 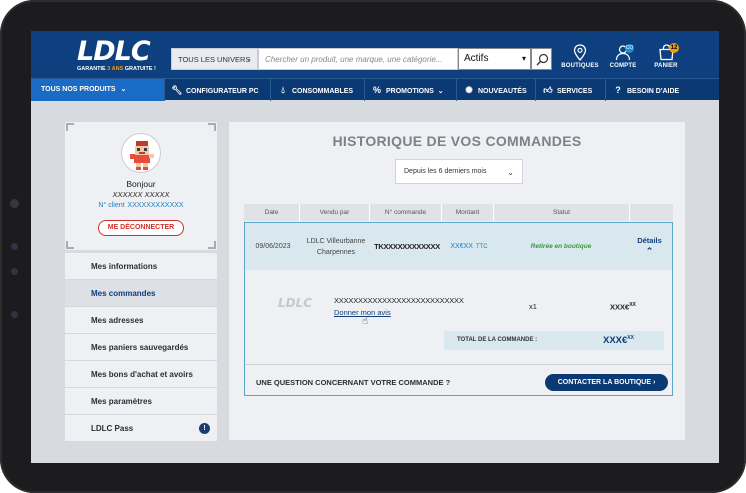 I want to click on thumbs-up-icon: 👍︎, so click(x=548, y=90).